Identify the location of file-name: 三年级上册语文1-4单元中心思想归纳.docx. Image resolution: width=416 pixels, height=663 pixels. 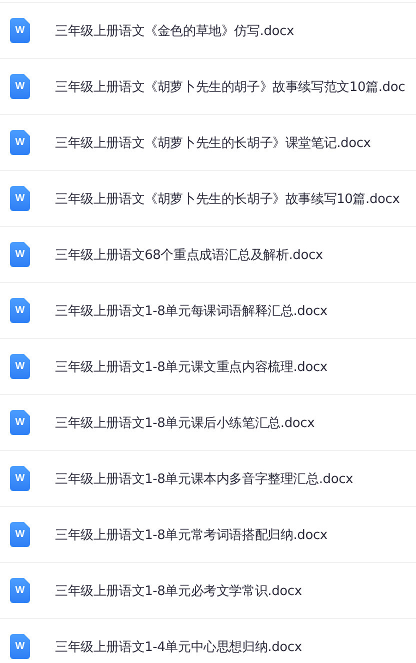
(178, 647).